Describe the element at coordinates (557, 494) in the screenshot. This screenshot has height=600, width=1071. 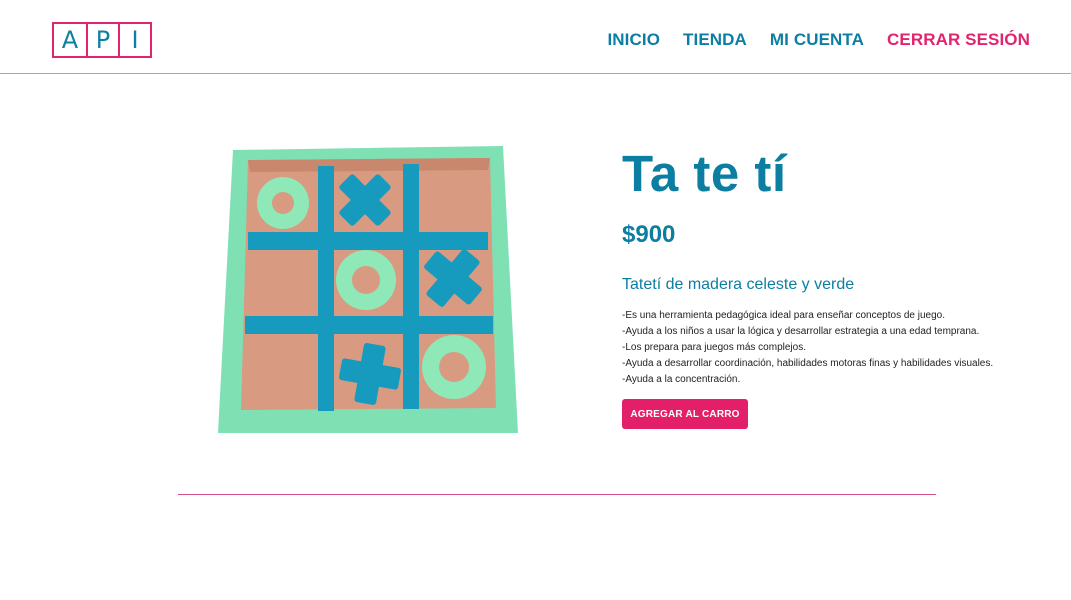
I see `section-divider` at that location.